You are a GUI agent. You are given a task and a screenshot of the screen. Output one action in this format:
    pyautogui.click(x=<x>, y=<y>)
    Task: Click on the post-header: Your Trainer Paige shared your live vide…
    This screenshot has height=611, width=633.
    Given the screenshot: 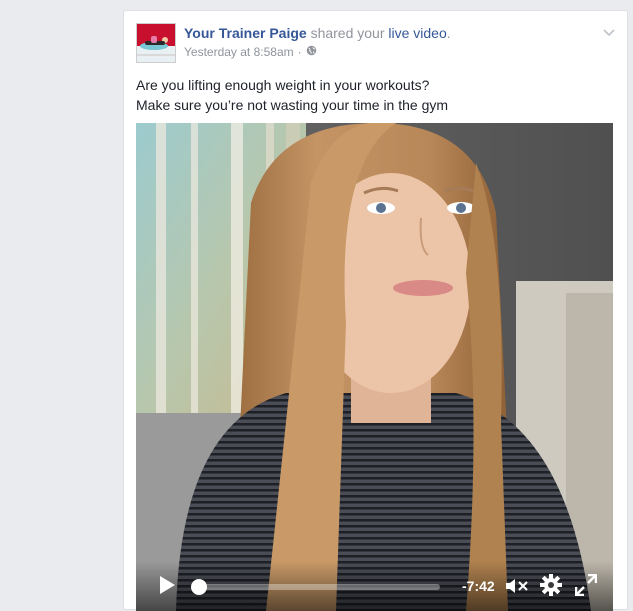 What is the action you would take?
    pyautogui.click(x=317, y=33)
    